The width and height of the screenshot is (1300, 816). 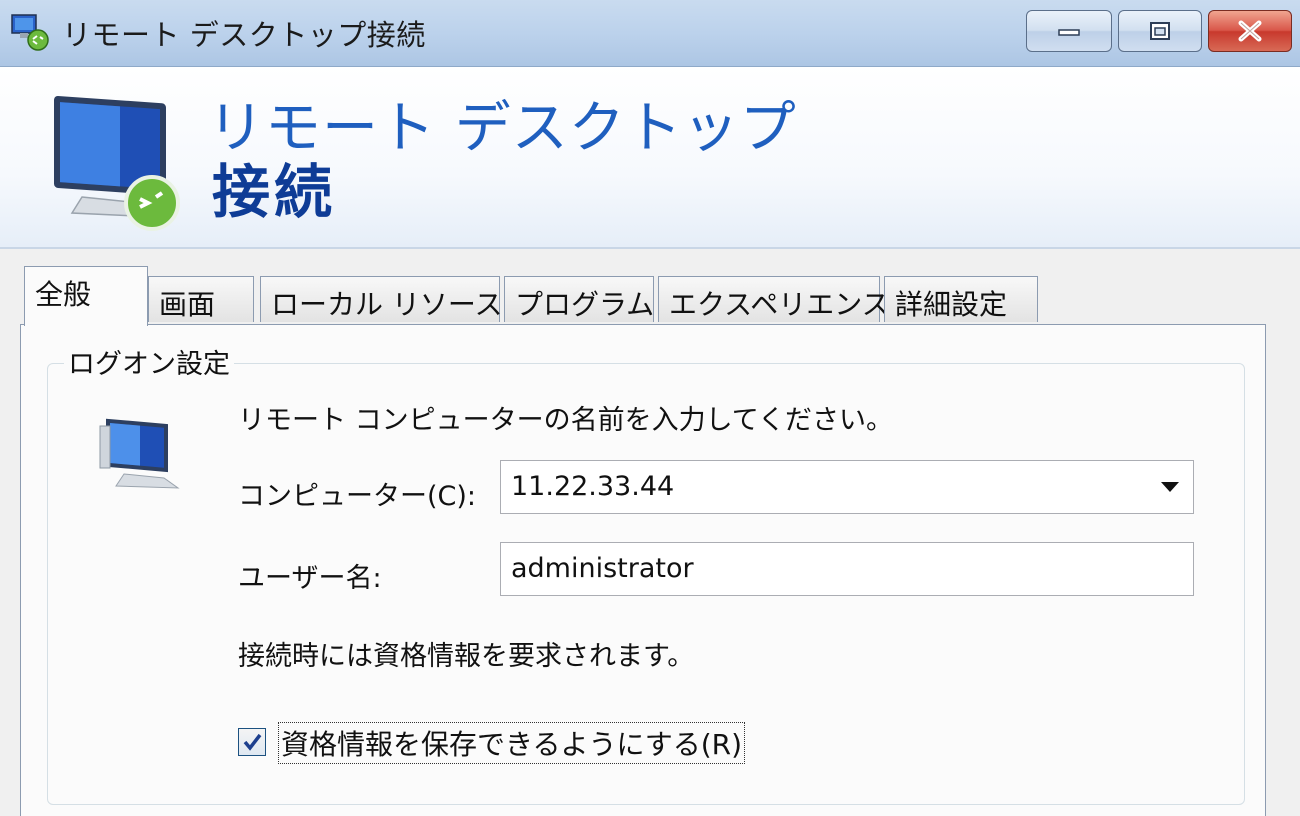 What do you see at coordinates (774, 299) in the screenshot?
I see `tab-experience: エクスペリエンス` at bounding box center [774, 299].